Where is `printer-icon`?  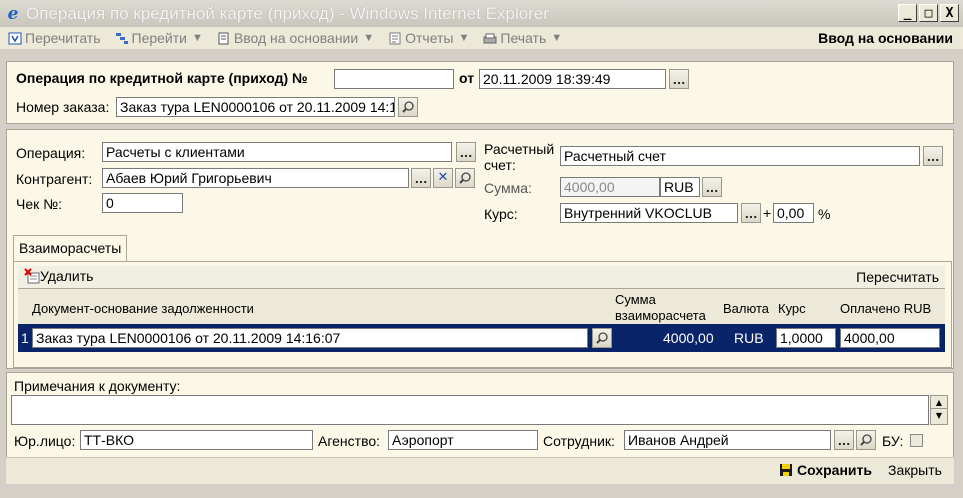
printer-icon is located at coordinates (490, 38).